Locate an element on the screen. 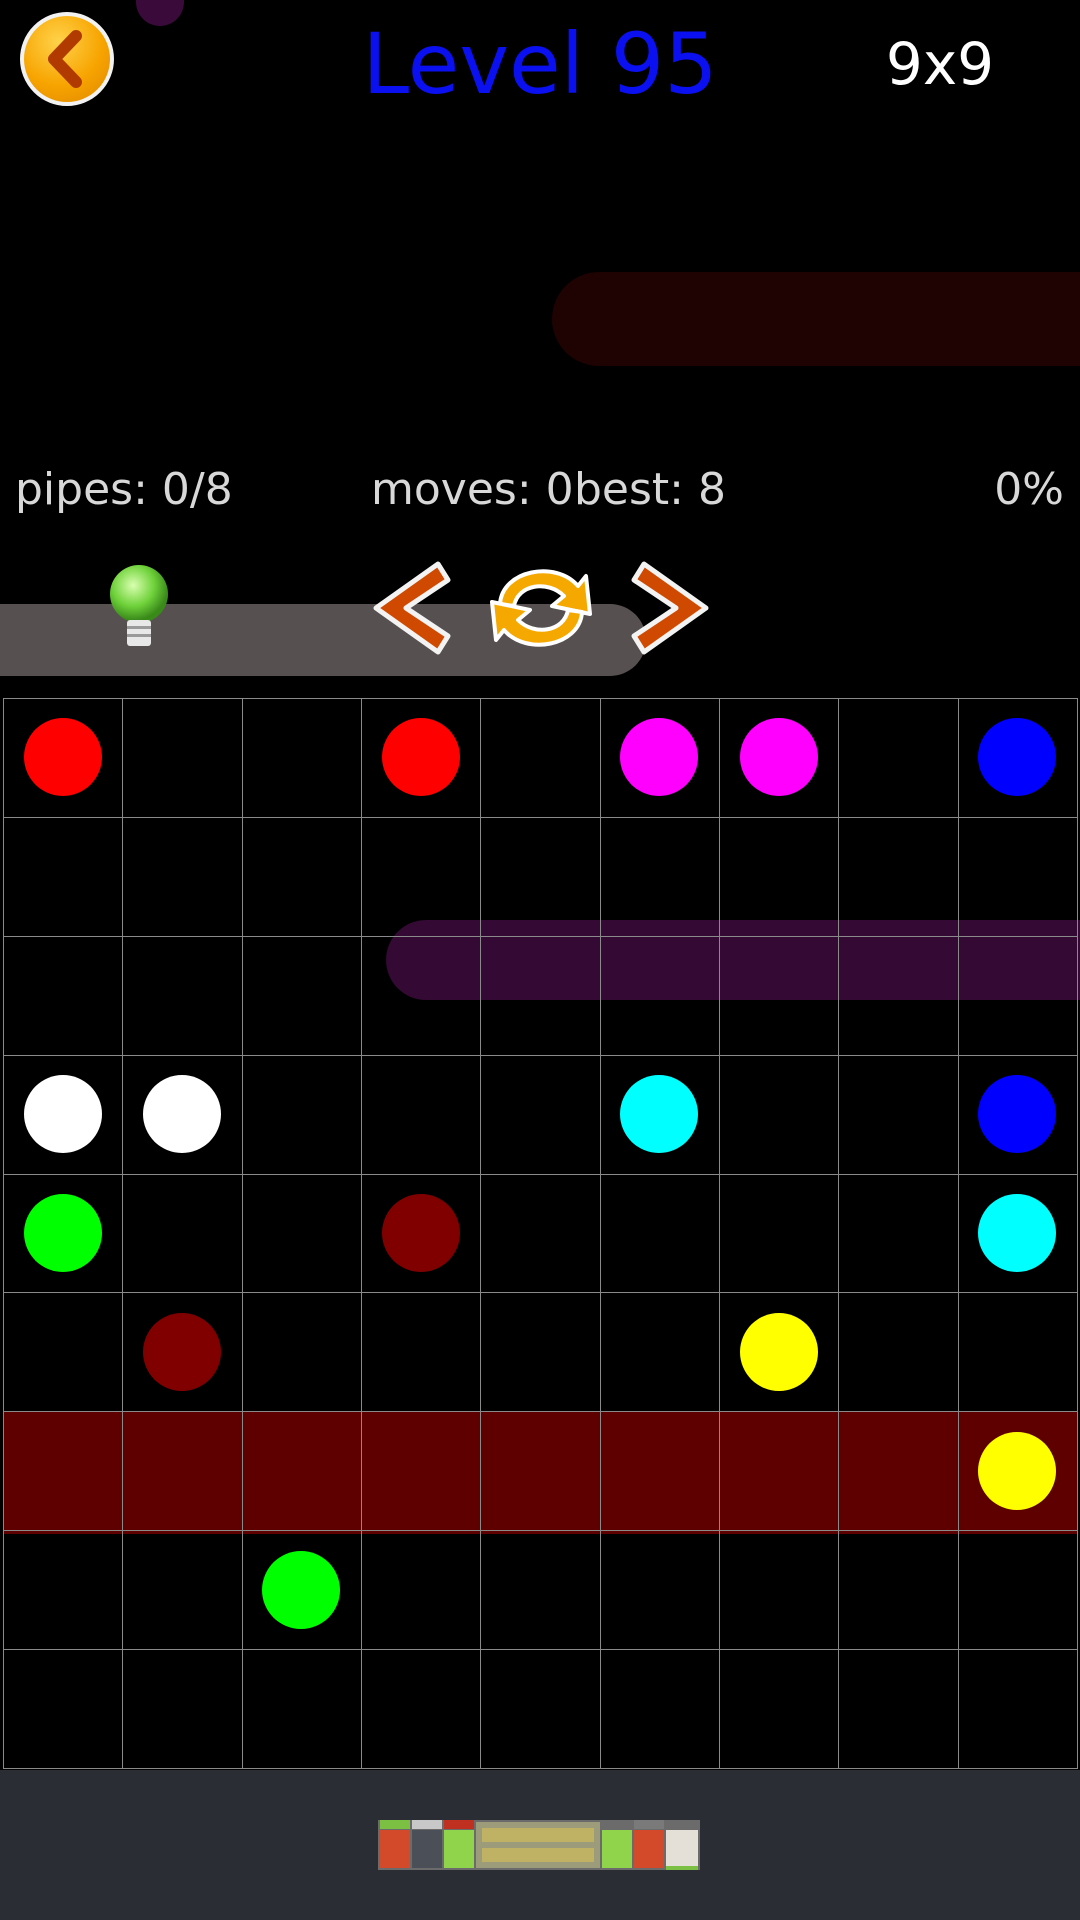 Image resolution: width=1080 pixels, height=1920 pixels. grid-size-label: 9x9 is located at coordinates (940, 64).